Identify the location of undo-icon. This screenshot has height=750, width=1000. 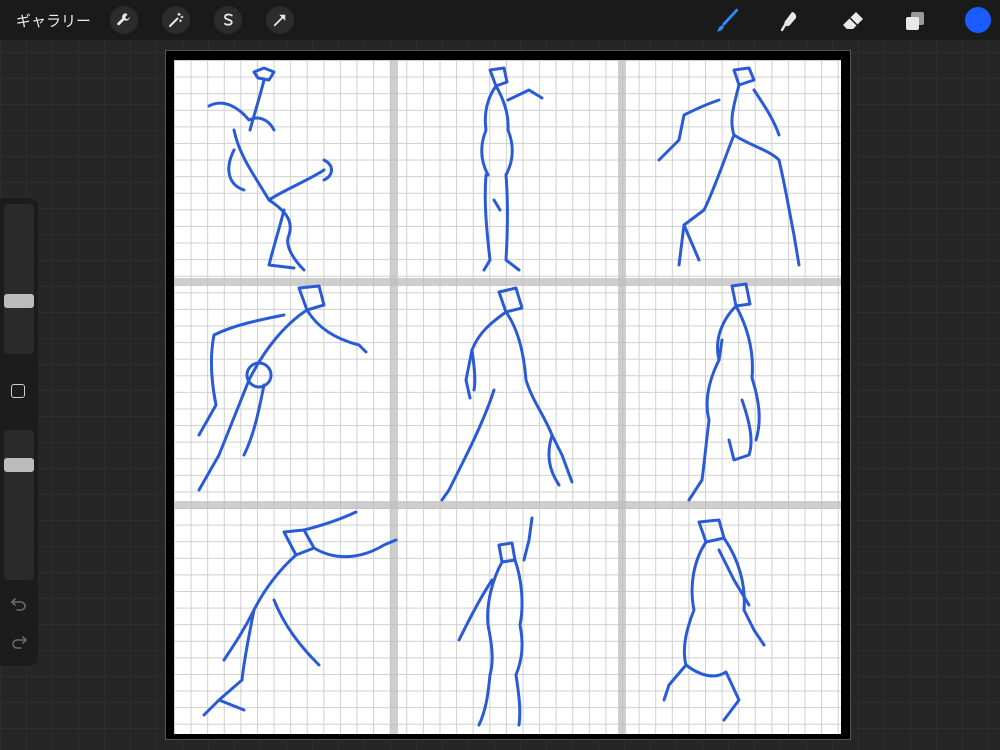
(19, 604).